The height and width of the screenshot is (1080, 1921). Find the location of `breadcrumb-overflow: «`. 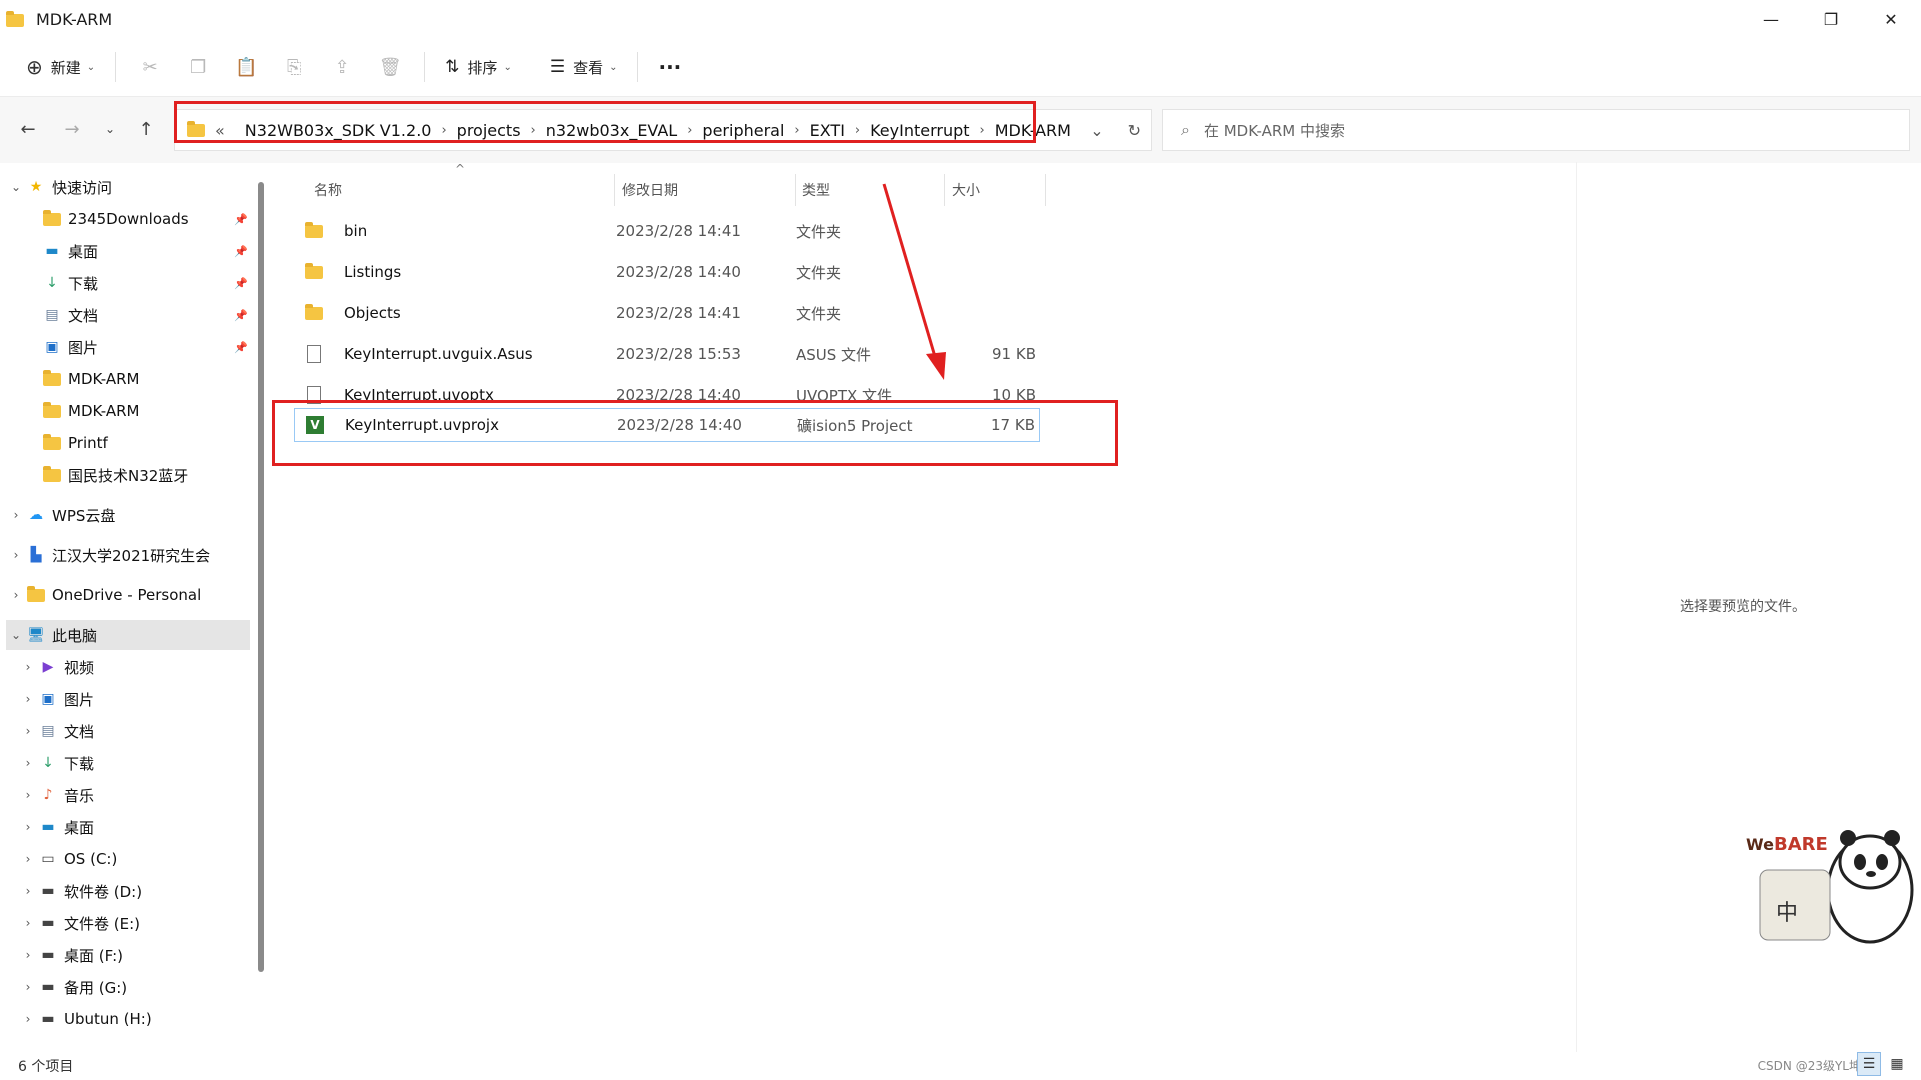

breadcrumb-overflow: « is located at coordinates (220, 130).